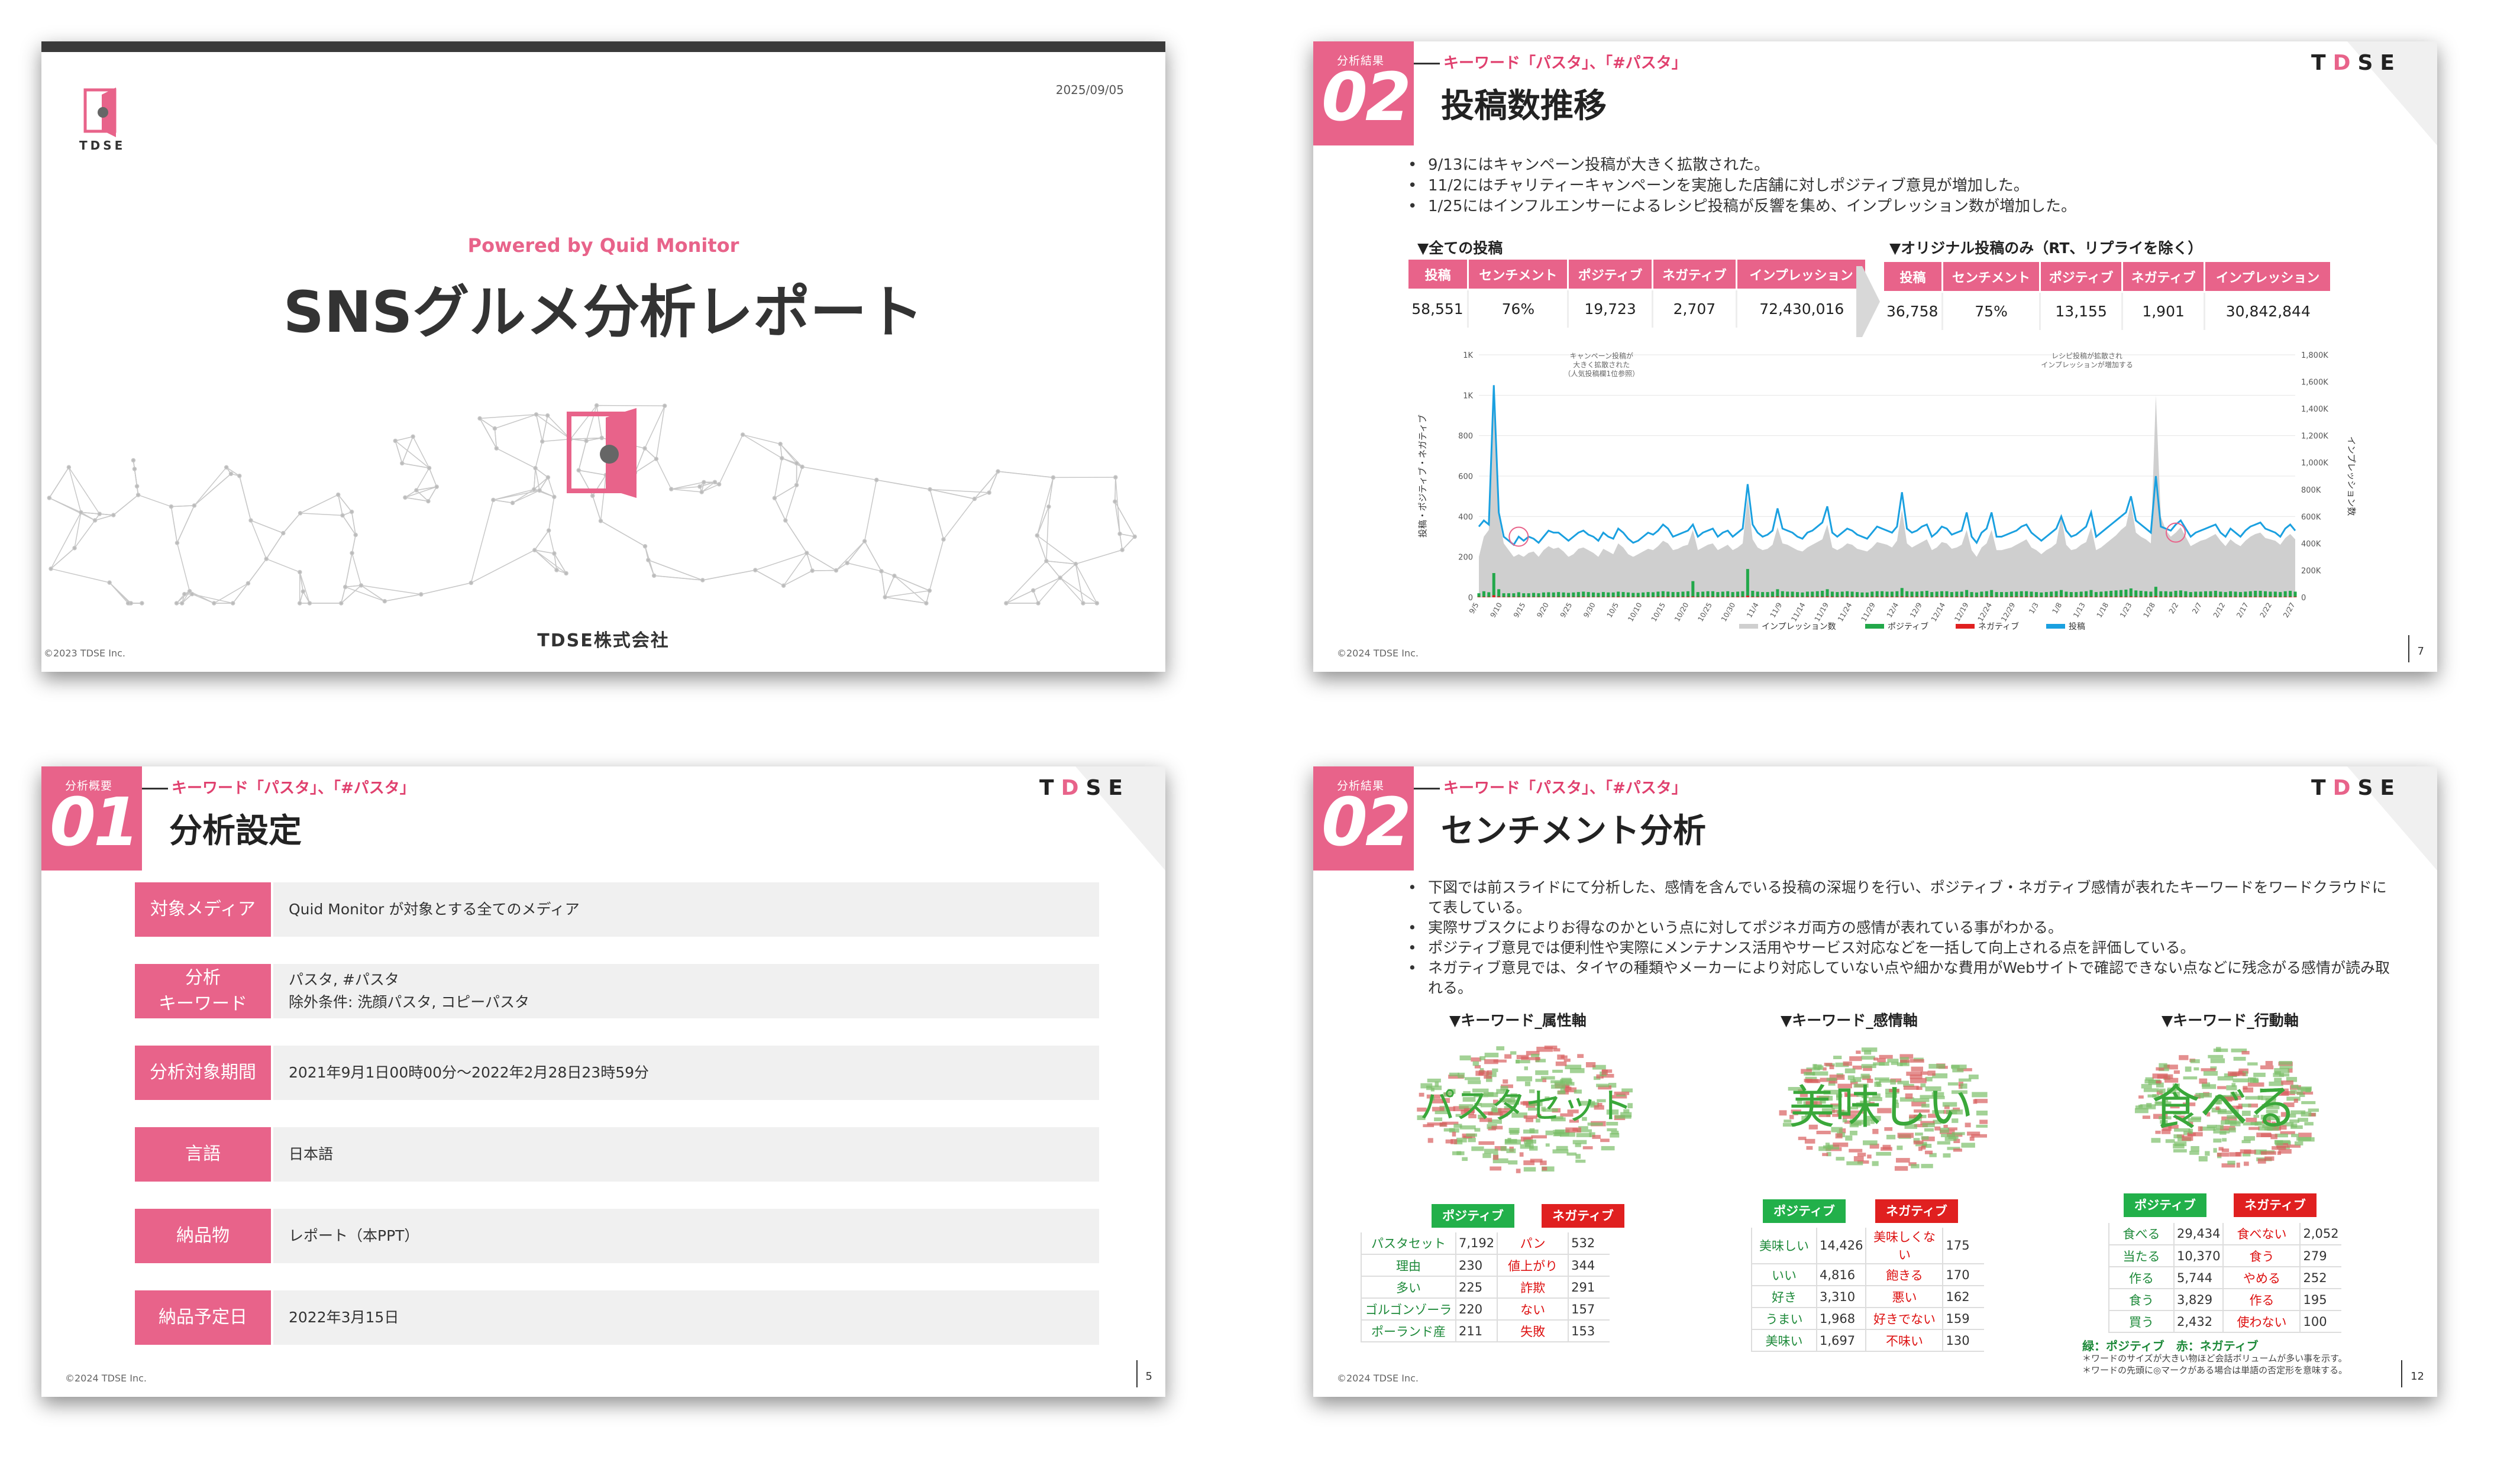 The height and width of the screenshot is (1482, 2520). Describe the element at coordinates (1422, 477) in the screenshot. I see `y-axis-label: 投稿・ポジティブ・ネガティブ` at that location.